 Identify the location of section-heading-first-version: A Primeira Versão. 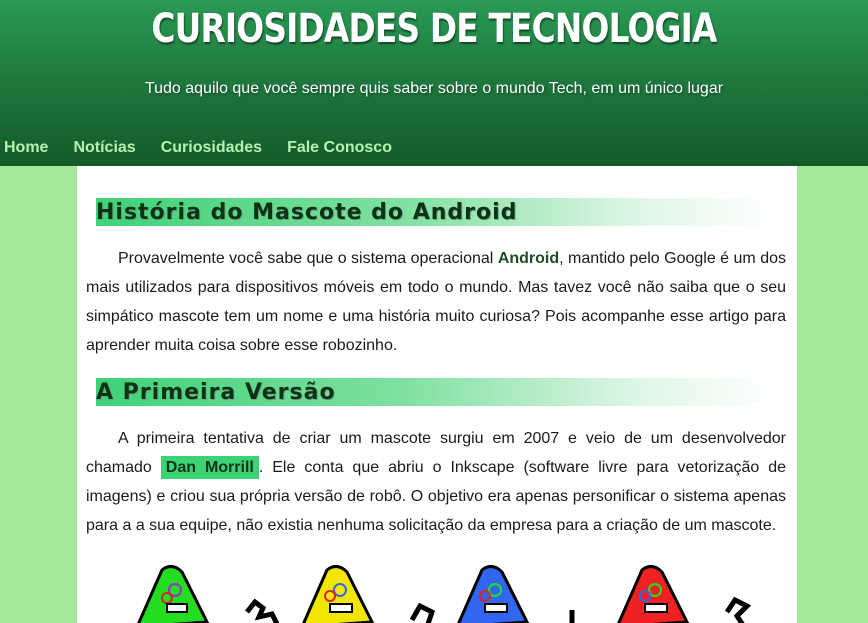
(435, 392).